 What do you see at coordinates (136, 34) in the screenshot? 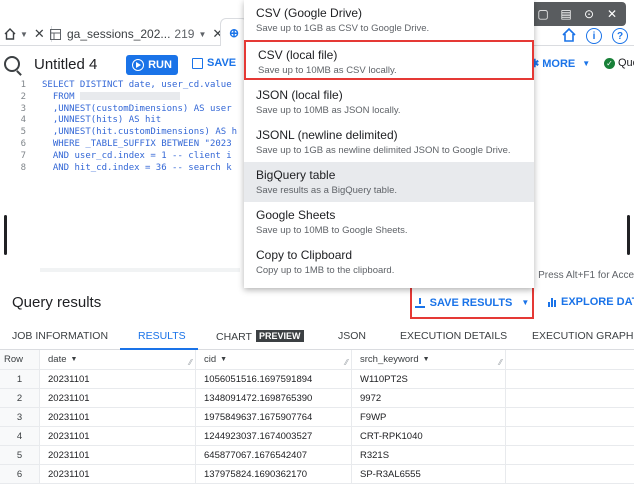
I see `tab-ga-sessions: ga_sessions_202... 219 ▼ ✕` at bounding box center [136, 34].